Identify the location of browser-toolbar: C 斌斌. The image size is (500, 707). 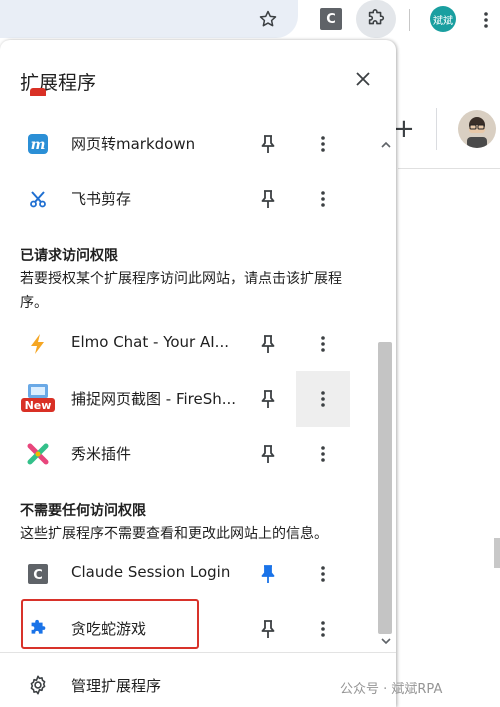
(250, 20).